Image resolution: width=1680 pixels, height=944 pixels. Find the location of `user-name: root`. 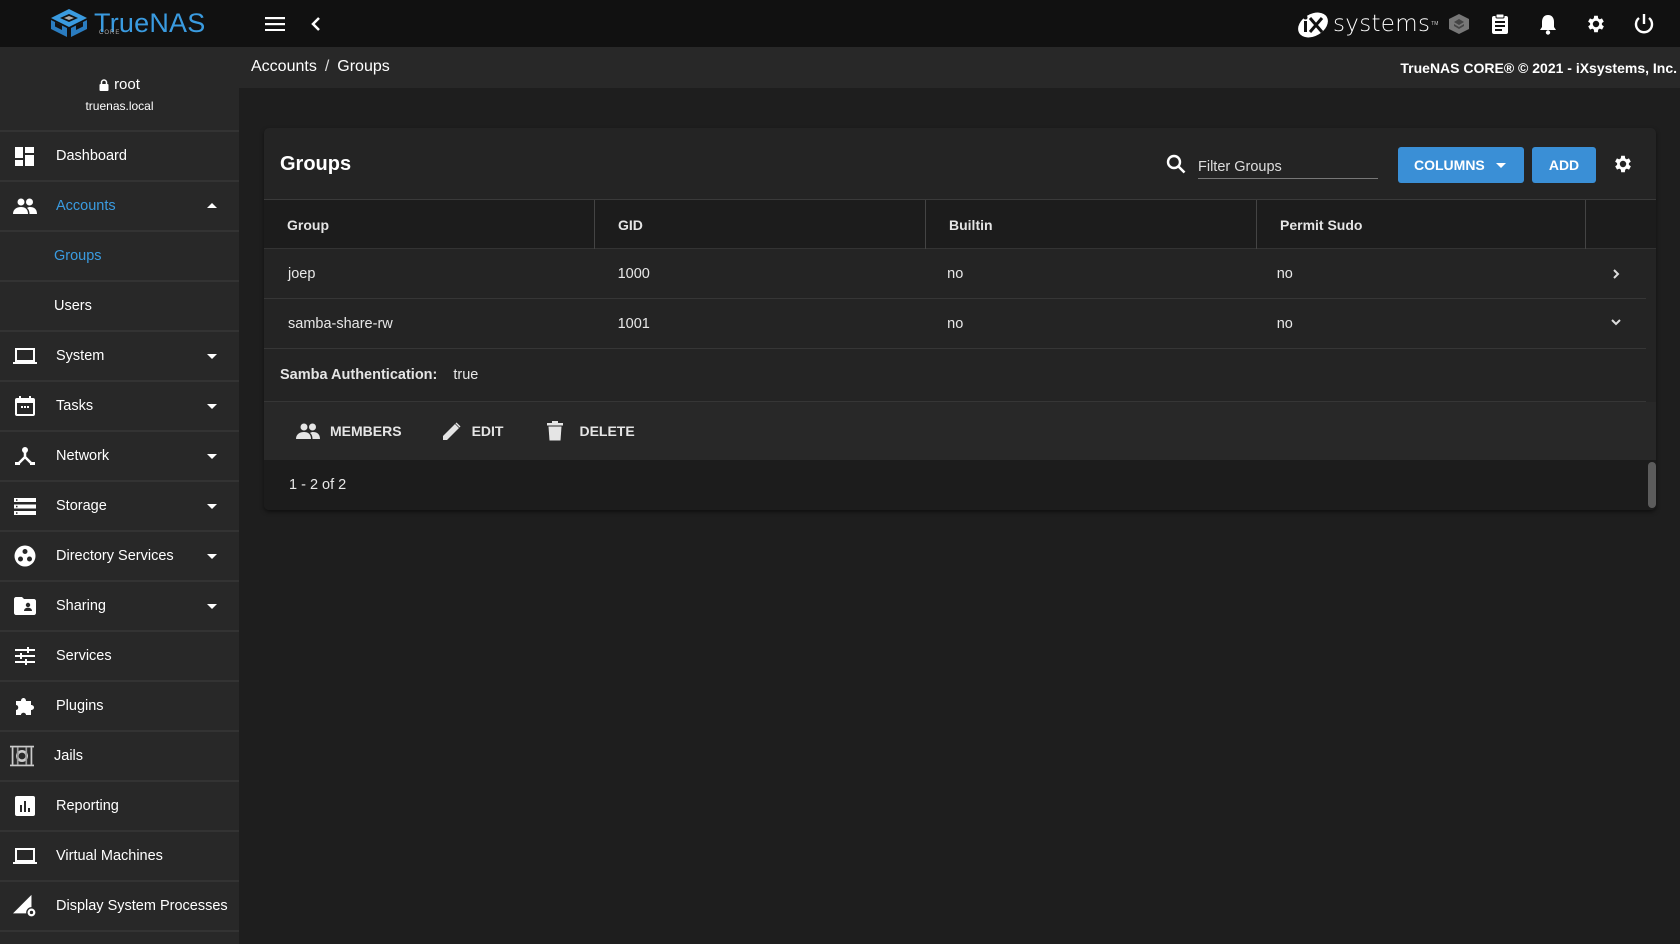

user-name: root is located at coordinates (127, 84).